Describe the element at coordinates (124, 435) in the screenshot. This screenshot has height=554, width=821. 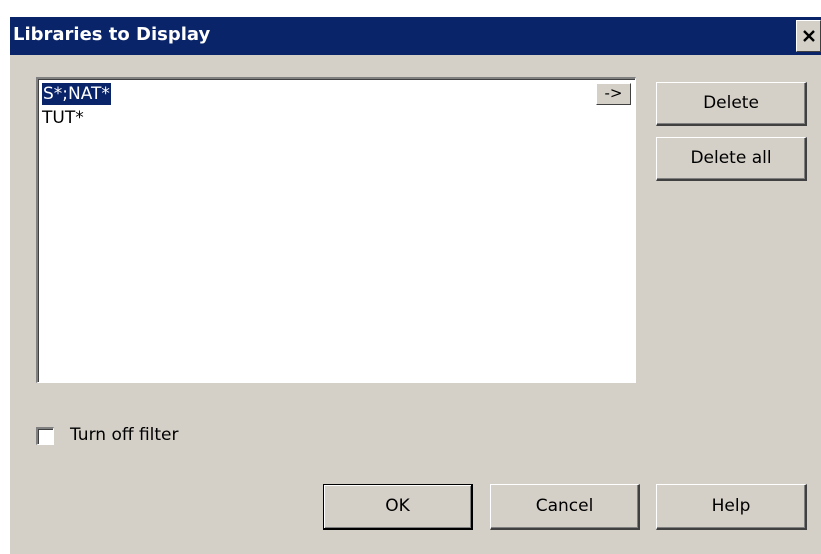
I see `turn-off-filter-label: Turn off filter` at that location.